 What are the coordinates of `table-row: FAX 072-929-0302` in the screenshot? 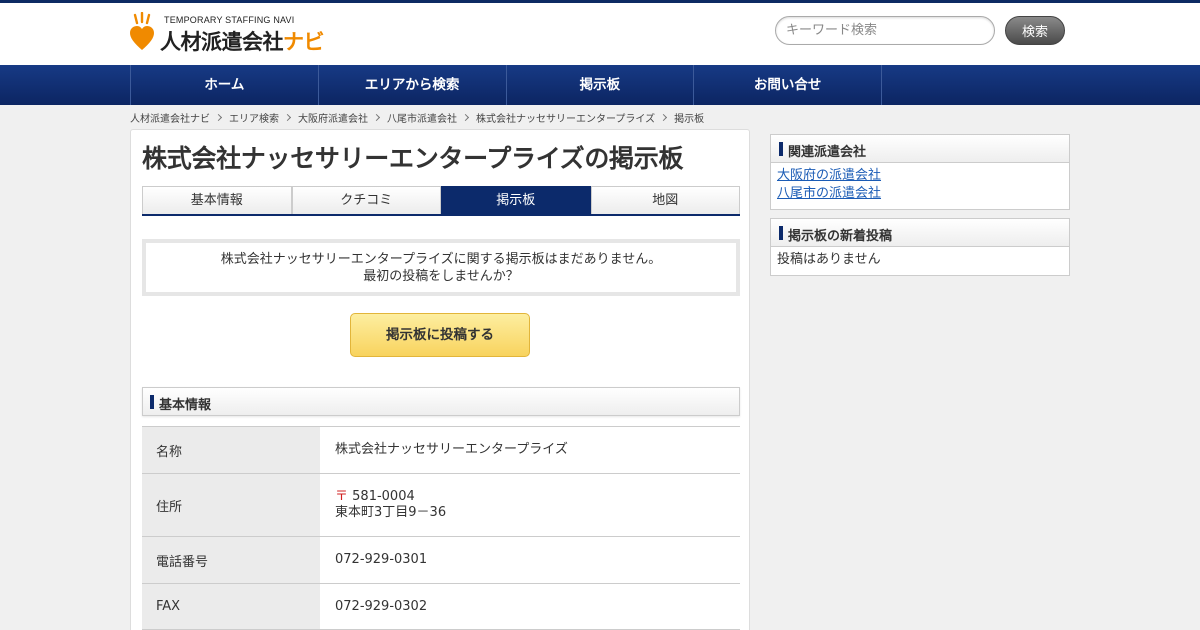 It's located at (441, 606).